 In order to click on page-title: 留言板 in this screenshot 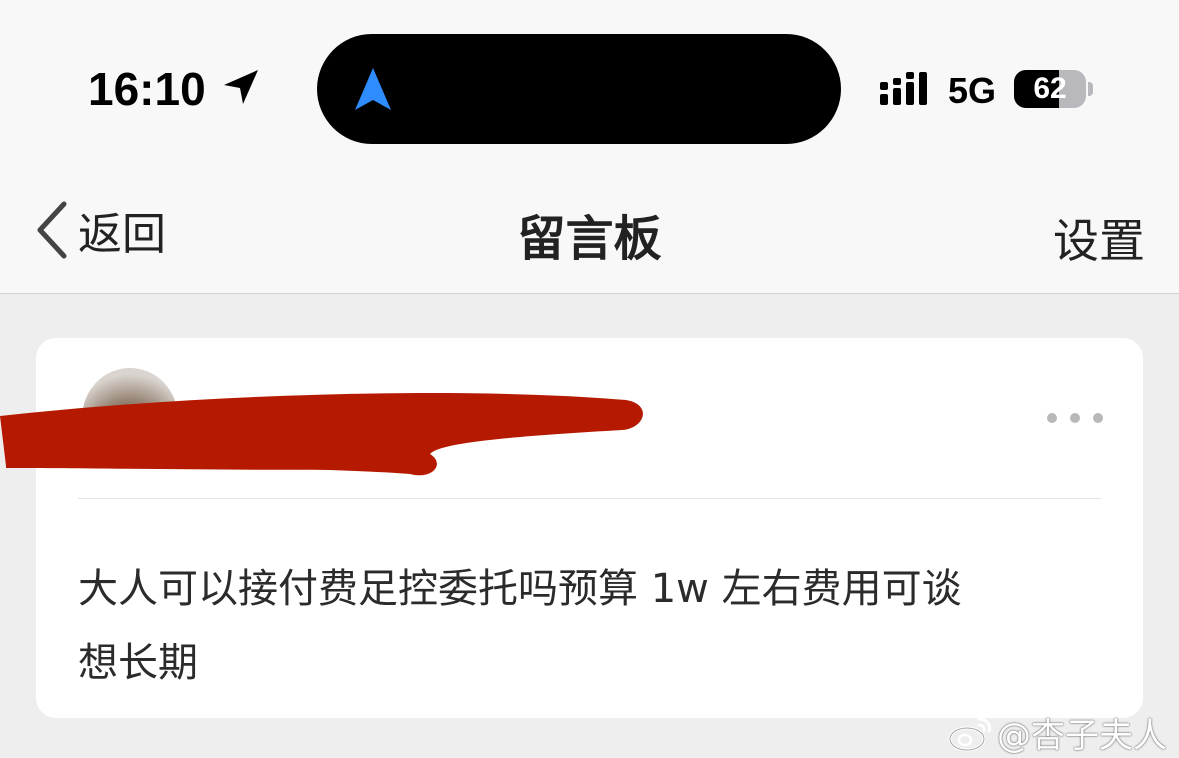, I will do `click(589, 239)`.